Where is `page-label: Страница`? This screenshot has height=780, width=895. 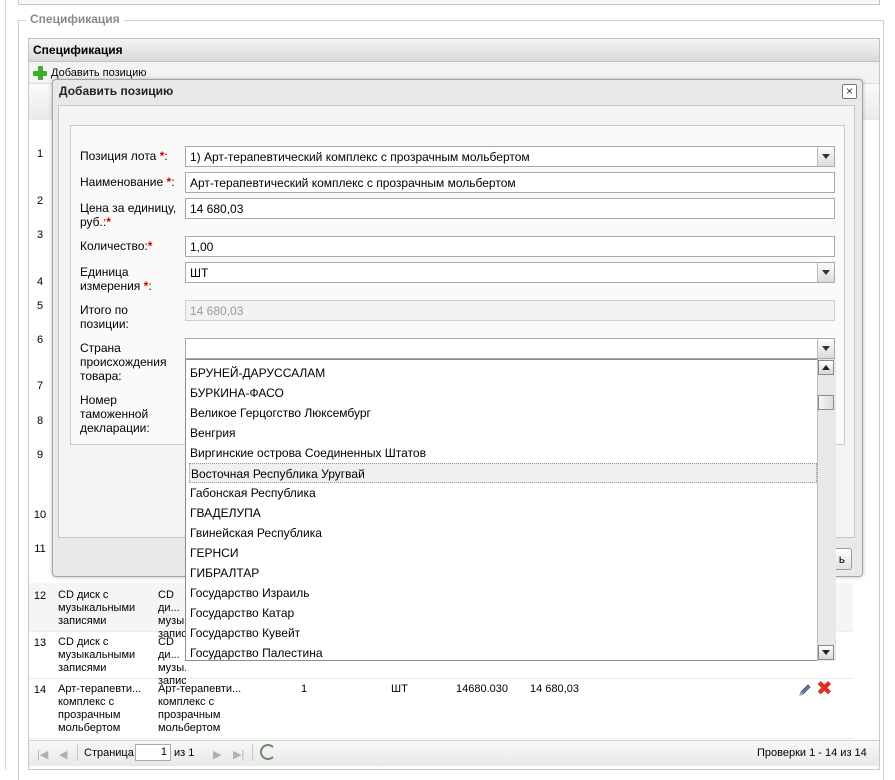
page-label: Страница is located at coordinates (109, 753).